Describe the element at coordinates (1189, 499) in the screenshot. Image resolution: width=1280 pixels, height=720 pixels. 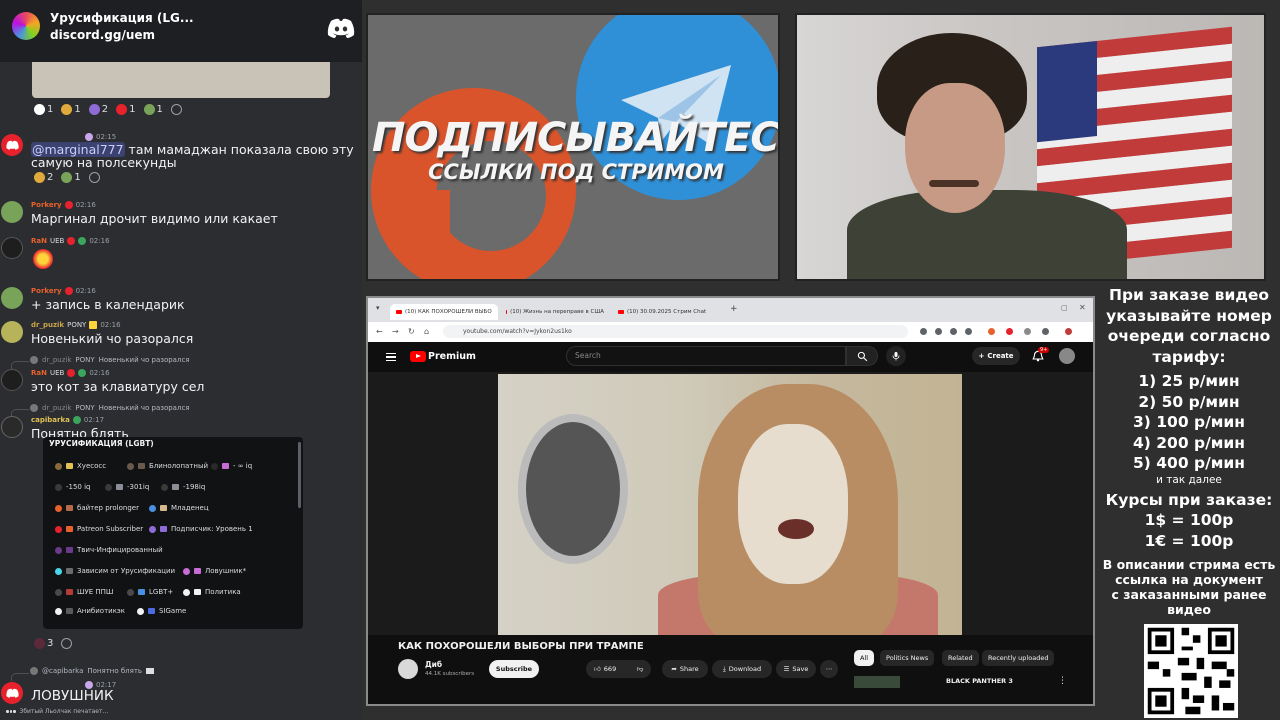
I see `rates-title: Курсы при заказе:` at that location.